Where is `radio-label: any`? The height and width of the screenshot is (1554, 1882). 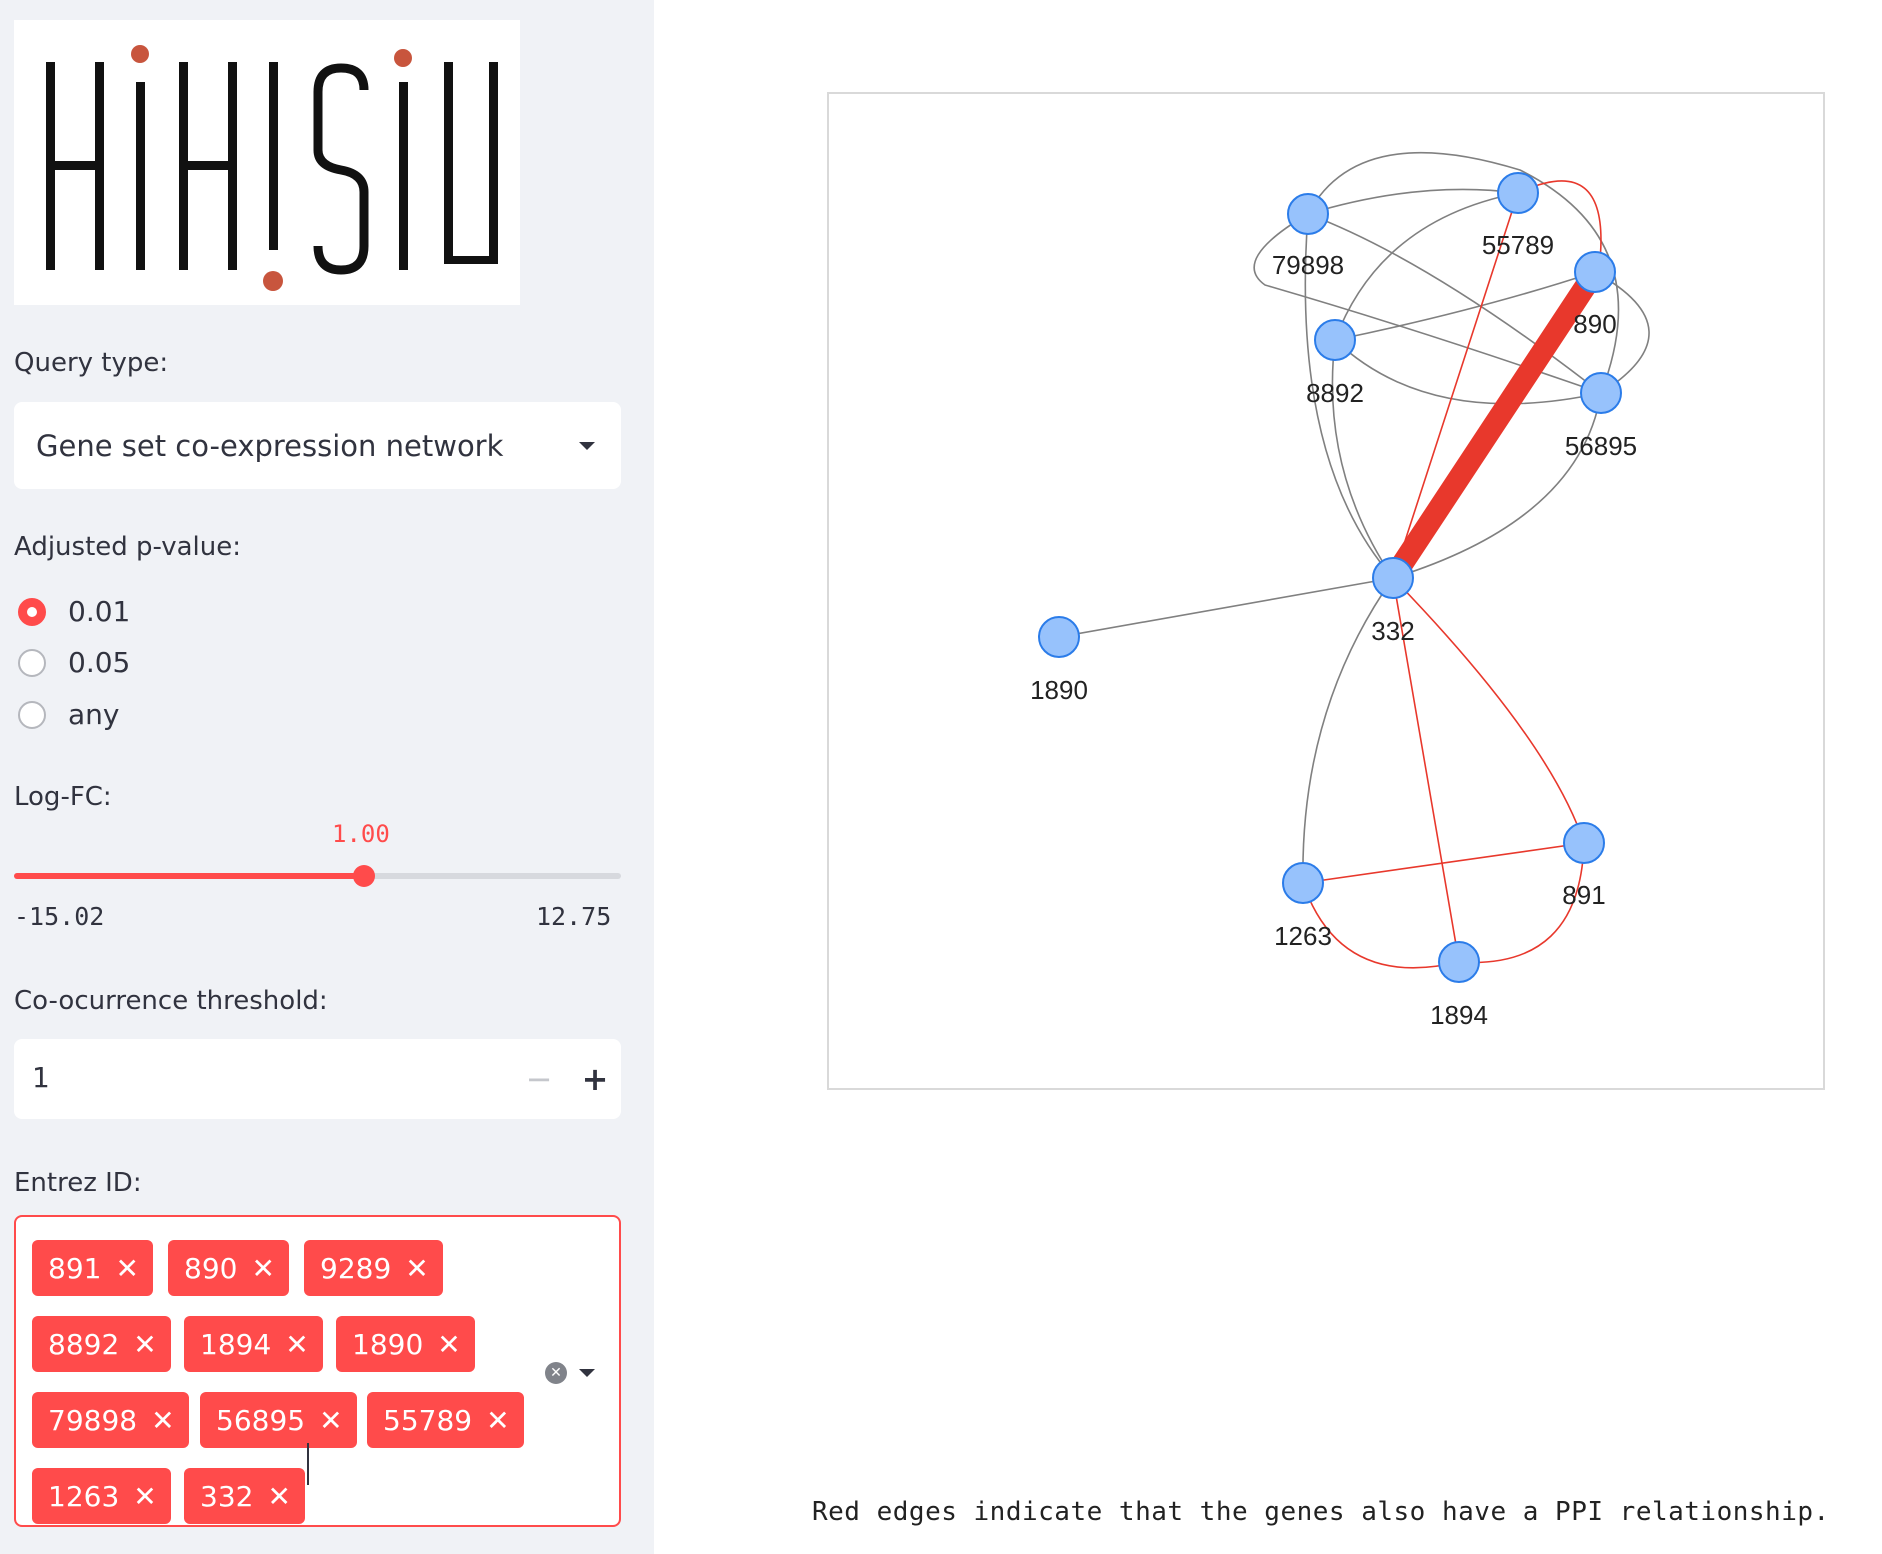
radio-label: any is located at coordinates (94, 714).